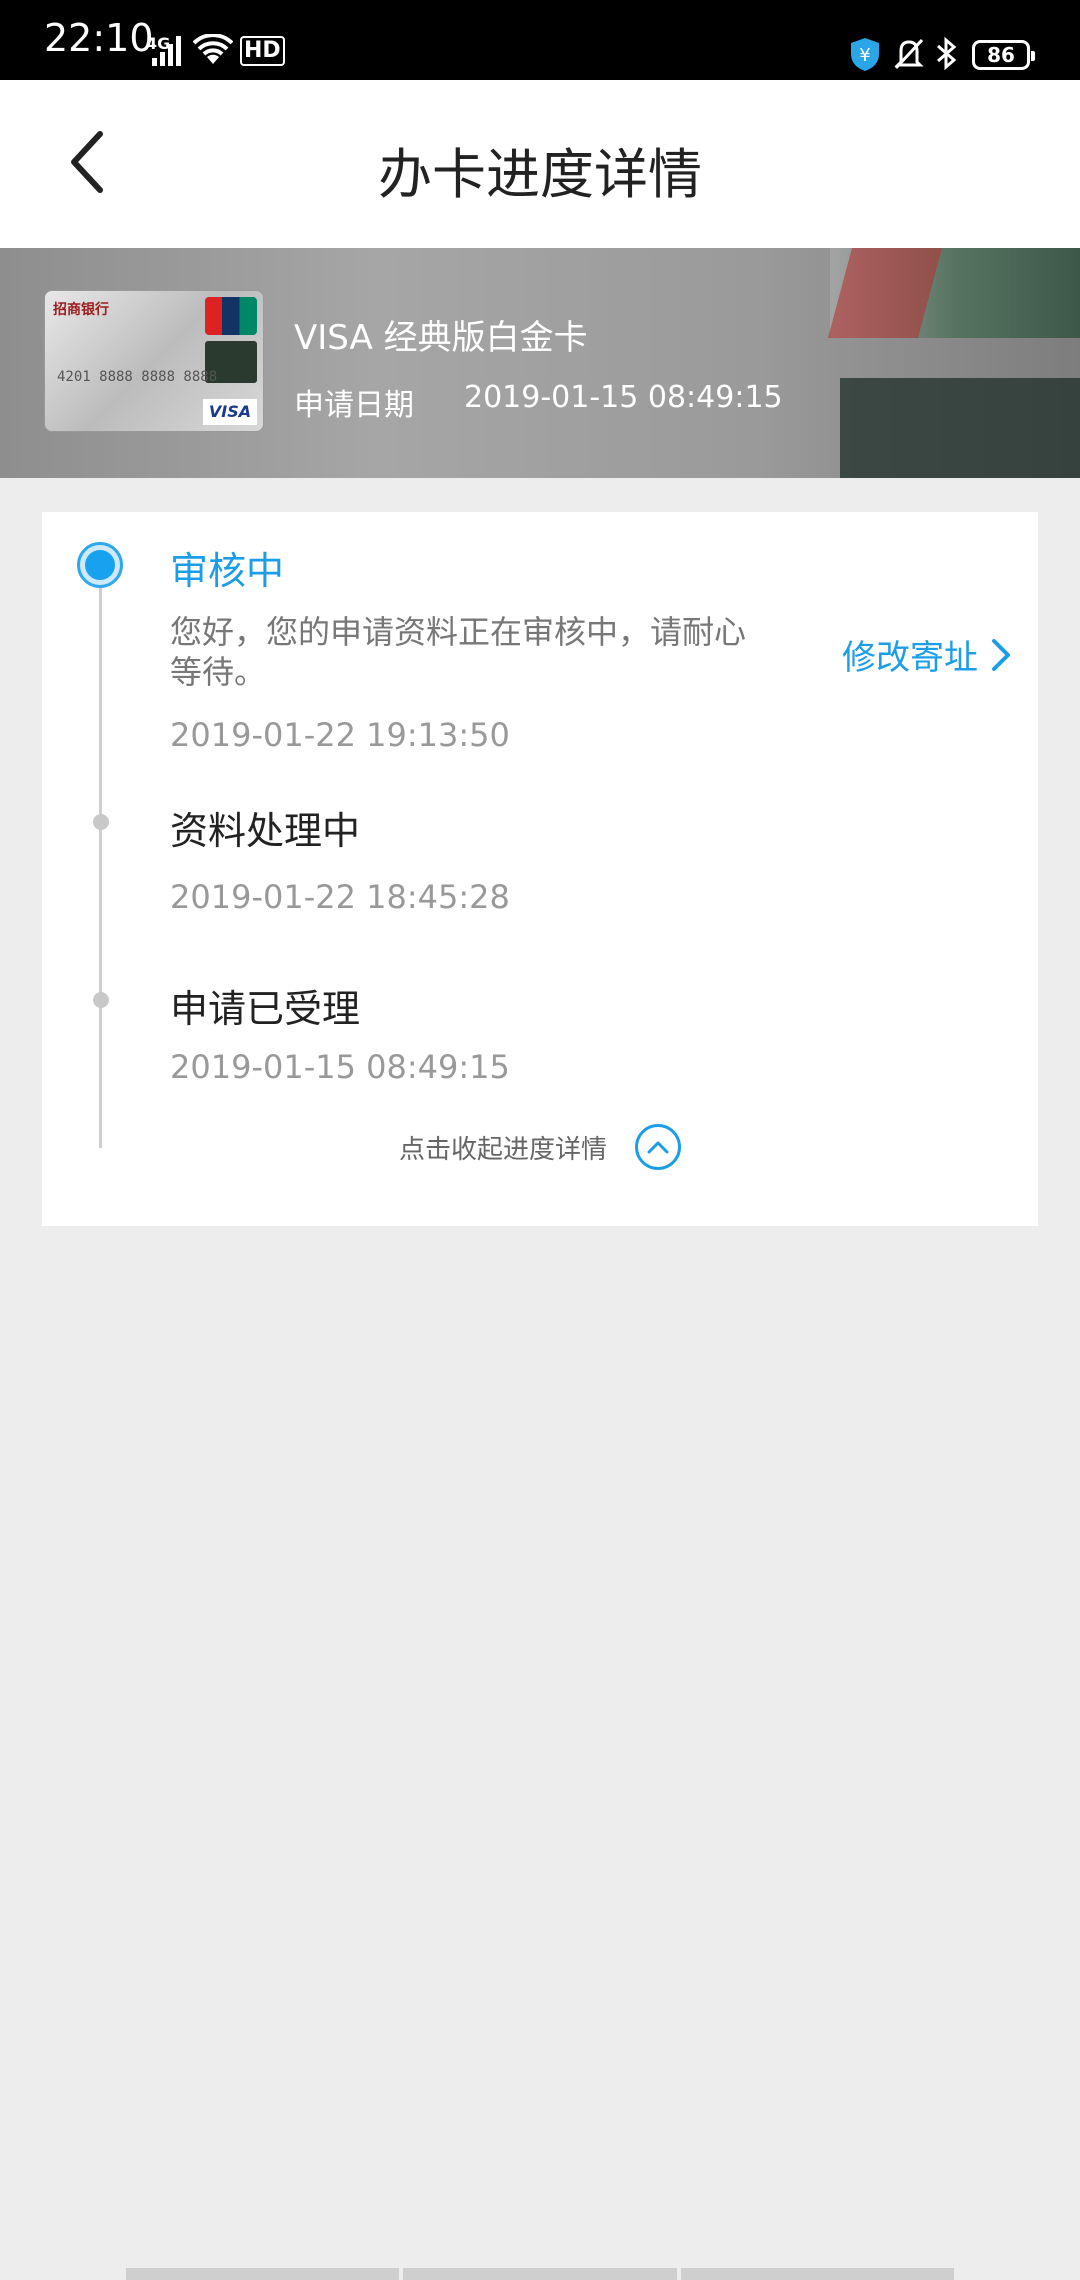  What do you see at coordinates (540, 40) in the screenshot?
I see `status-bar: 22:10 4G HD ¥ 86` at bounding box center [540, 40].